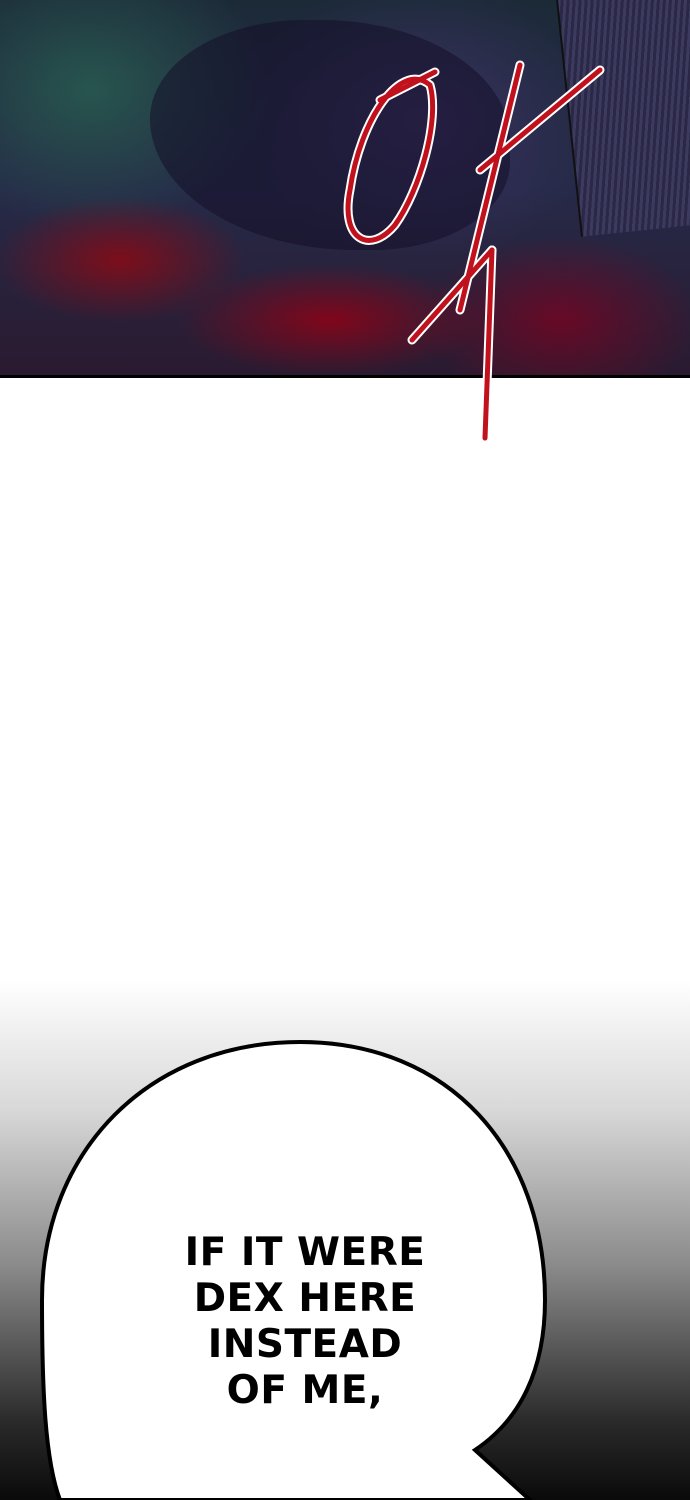 The width and height of the screenshot is (690, 1500). I want to click on speech-bubble-text: IF IT WERE DEX HERE INSTEAD OF ME,, so click(305, 1322).